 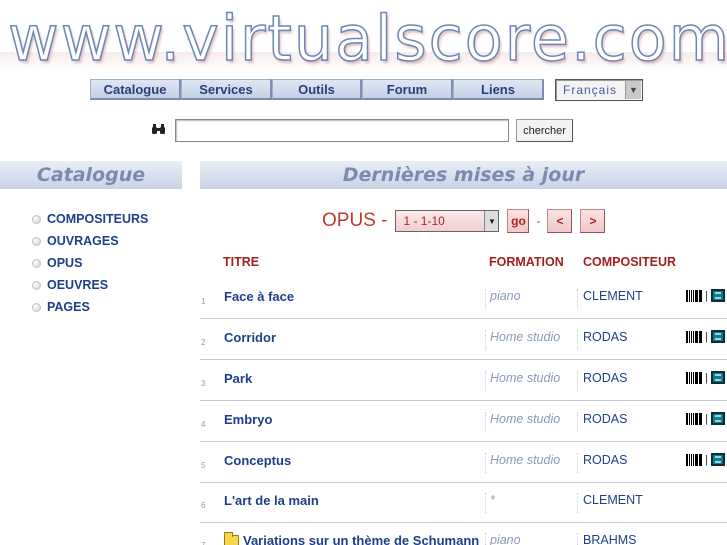 I want to click on row-title-link: Face à face, so click(x=259, y=296).